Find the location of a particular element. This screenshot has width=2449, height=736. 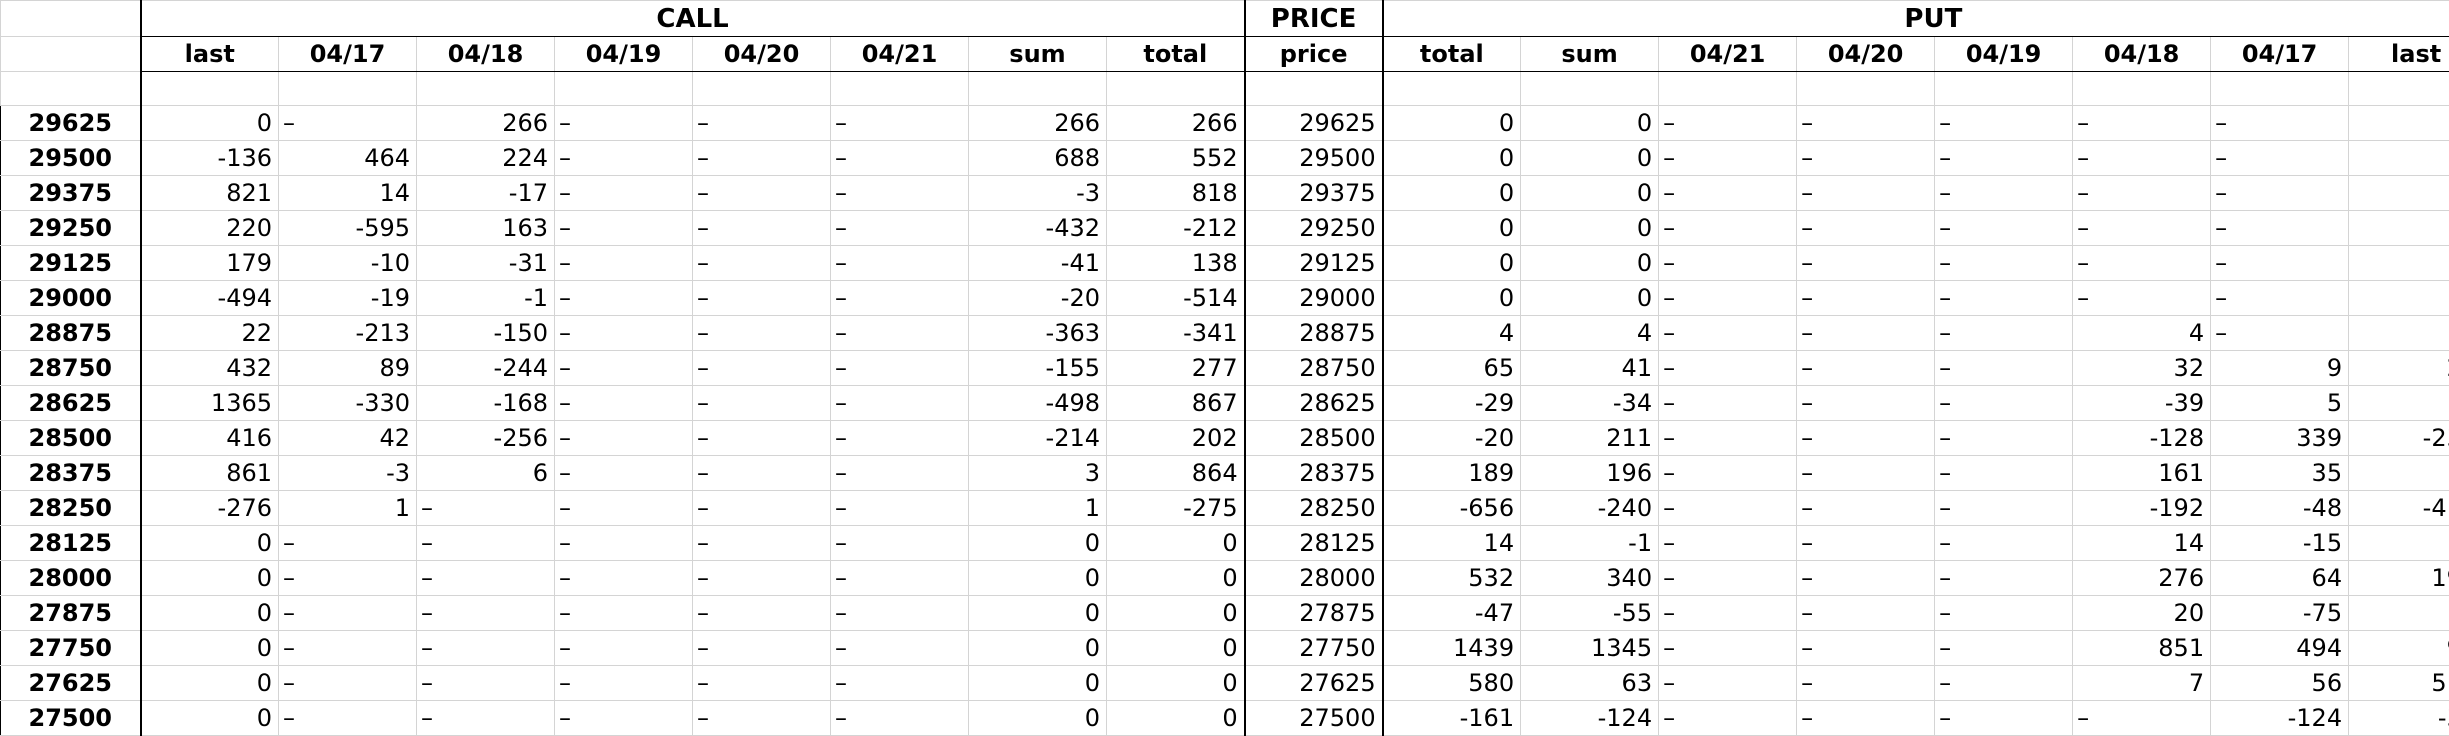

table-cell: 494 is located at coordinates (2280, 648).